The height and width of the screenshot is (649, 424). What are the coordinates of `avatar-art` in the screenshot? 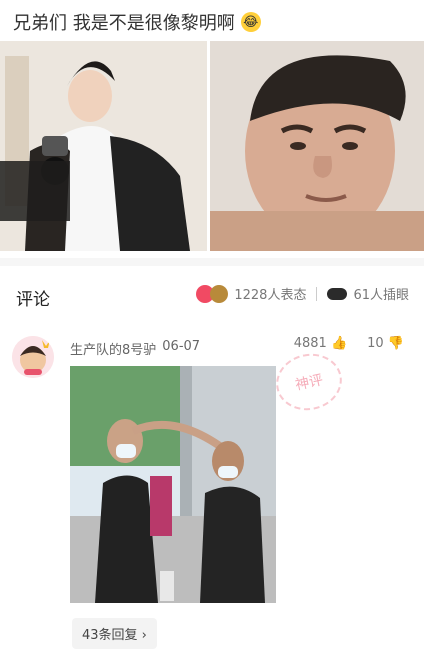 It's located at (33, 357).